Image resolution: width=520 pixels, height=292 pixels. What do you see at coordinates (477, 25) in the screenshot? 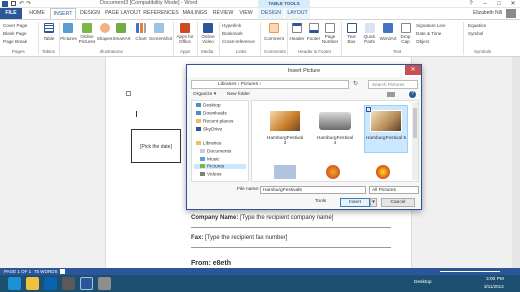
I see `equation-button: Equation` at bounding box center [477, 25].